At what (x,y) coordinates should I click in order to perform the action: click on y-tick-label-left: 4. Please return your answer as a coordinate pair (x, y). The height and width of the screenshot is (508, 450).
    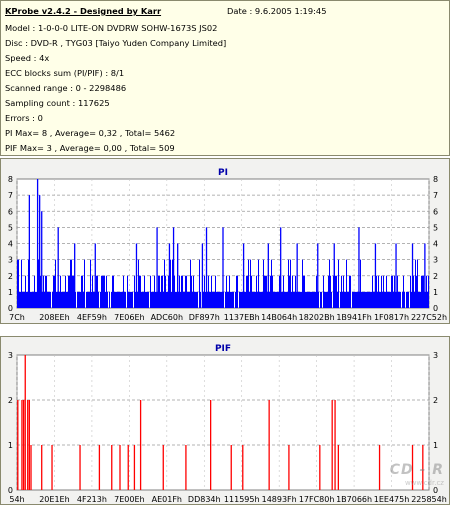
    Looking at the image, I should click on (10, 244).